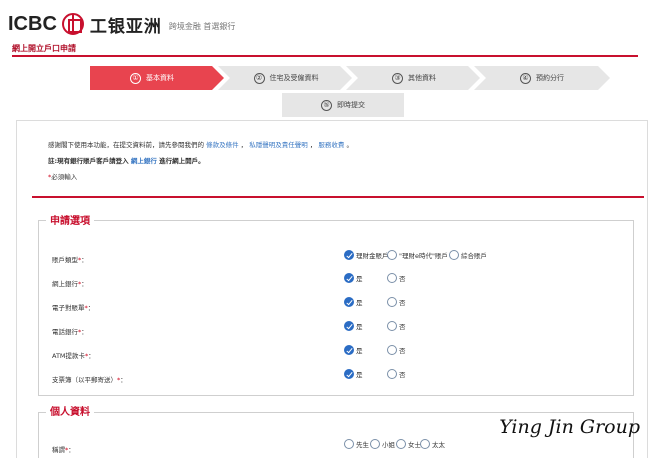 This screenshot has height=458, width=662. I want to click on option-label: 太太, so click(438, 445).